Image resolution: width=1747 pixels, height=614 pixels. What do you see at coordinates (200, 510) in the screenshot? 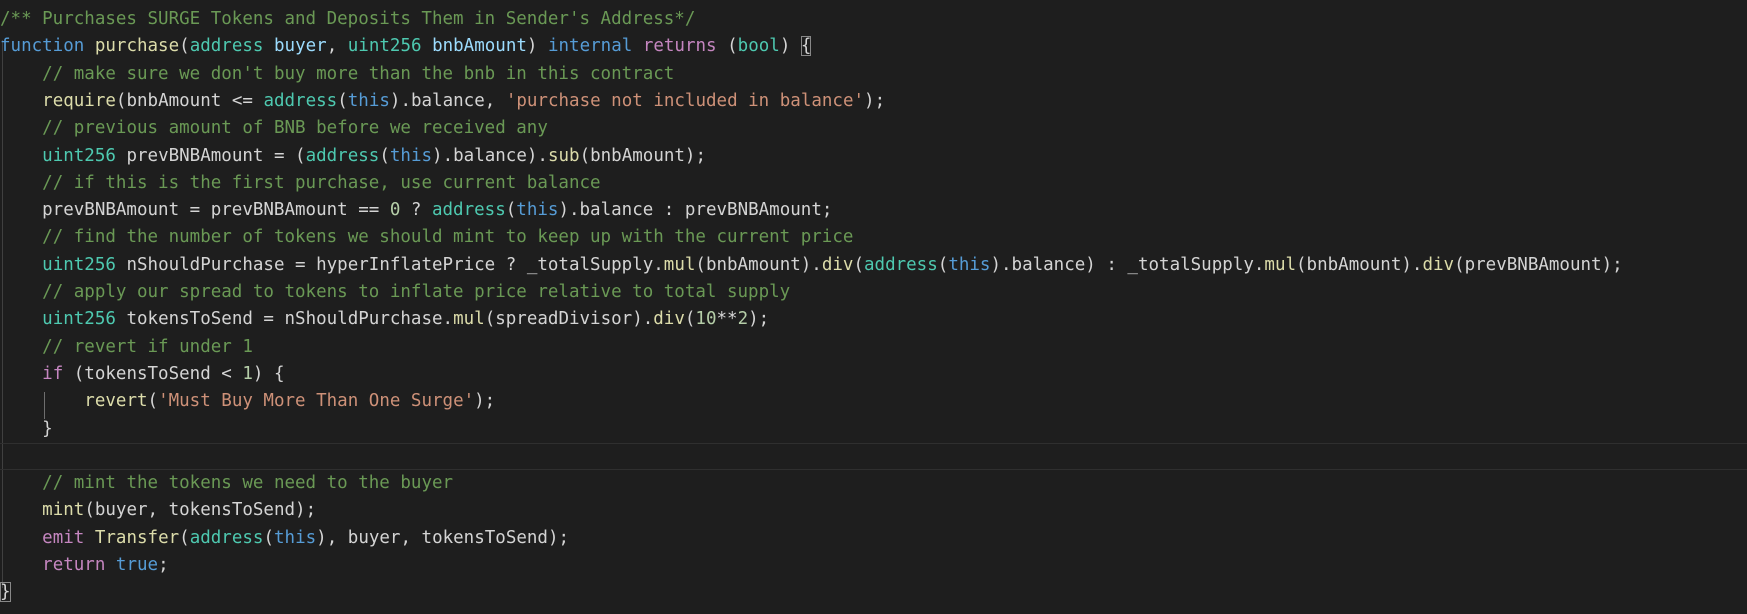
I see `code-token-plain: (buyer, tokensToSend);` at bounding box center [200, 510].